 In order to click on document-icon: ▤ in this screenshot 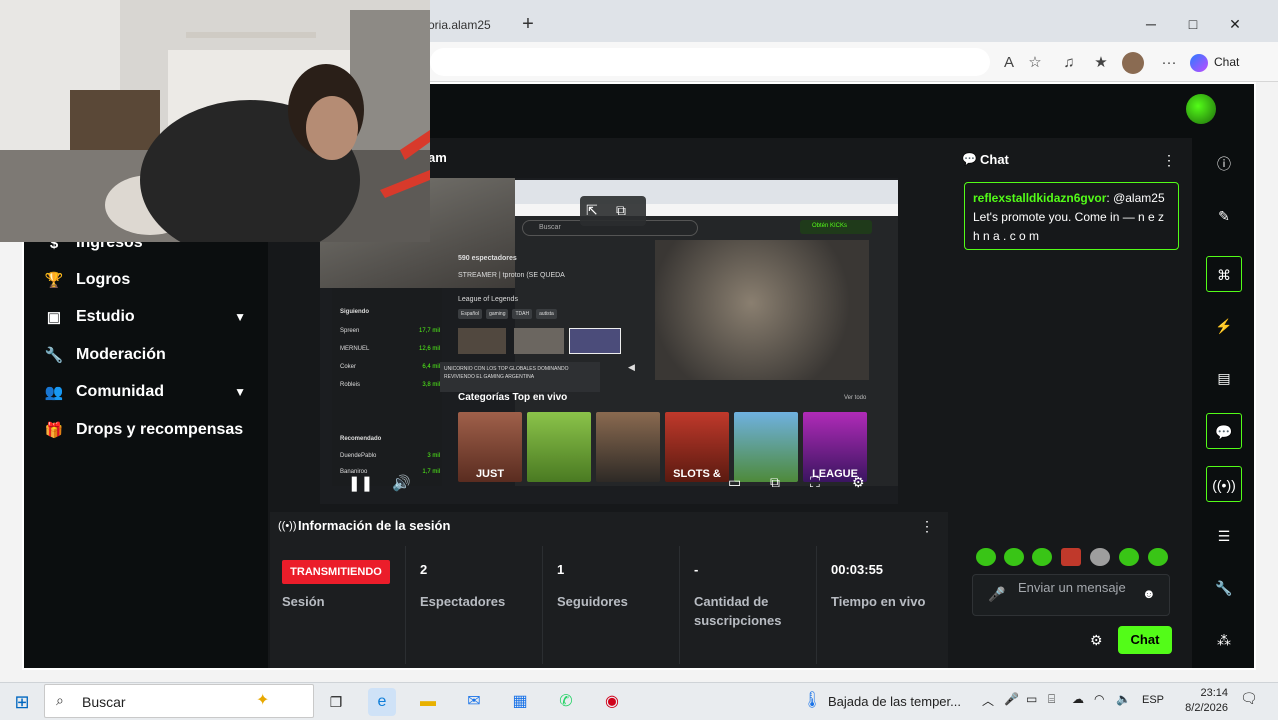, I will do `click(1224, 378)`.